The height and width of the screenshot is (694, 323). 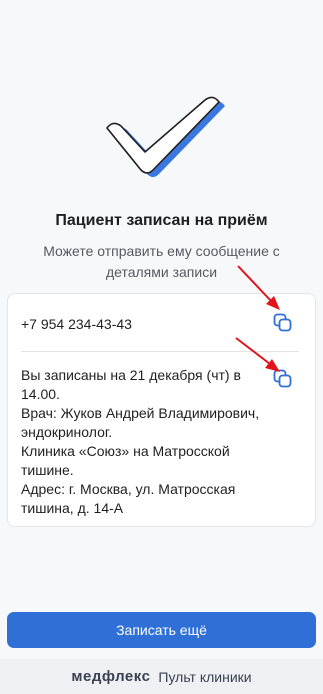 What do you see at coordinates (161, 220) in the screenshot?
I see `page-title: Пациент записан на приём` at bounding box center [161, 220].